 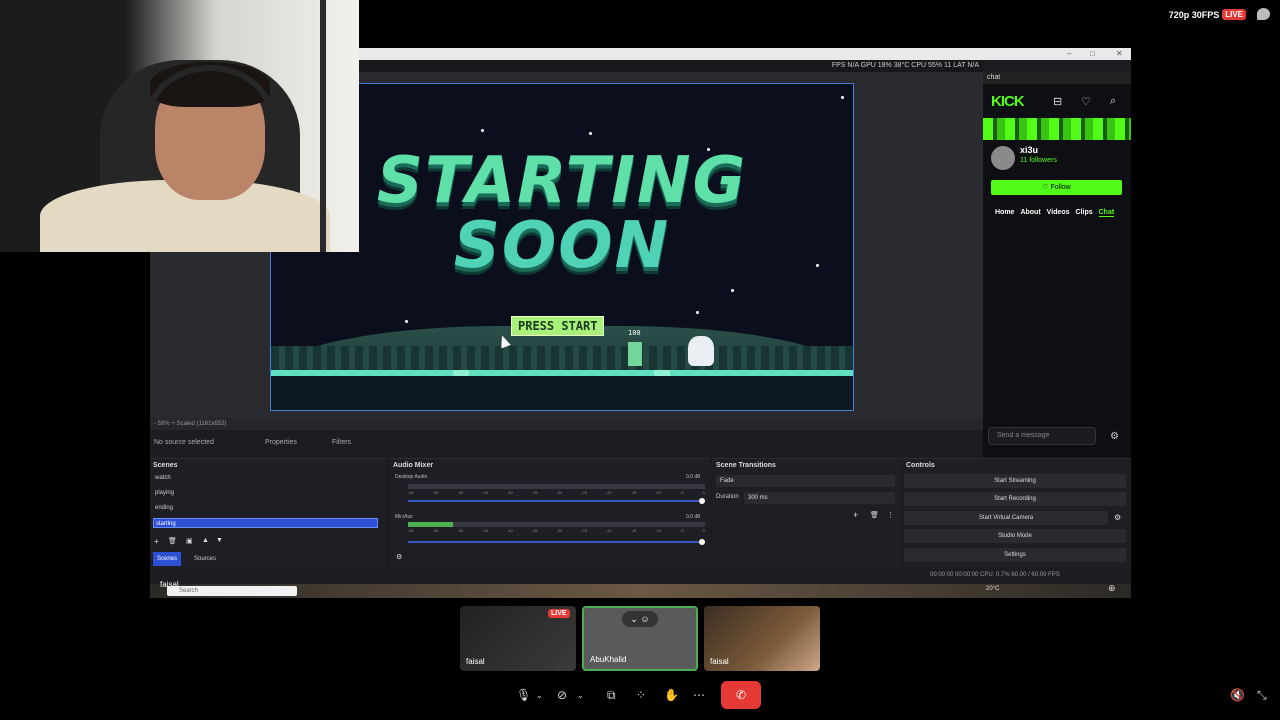 I want to click on filters-button: Filters, so click(x=341, y=443).